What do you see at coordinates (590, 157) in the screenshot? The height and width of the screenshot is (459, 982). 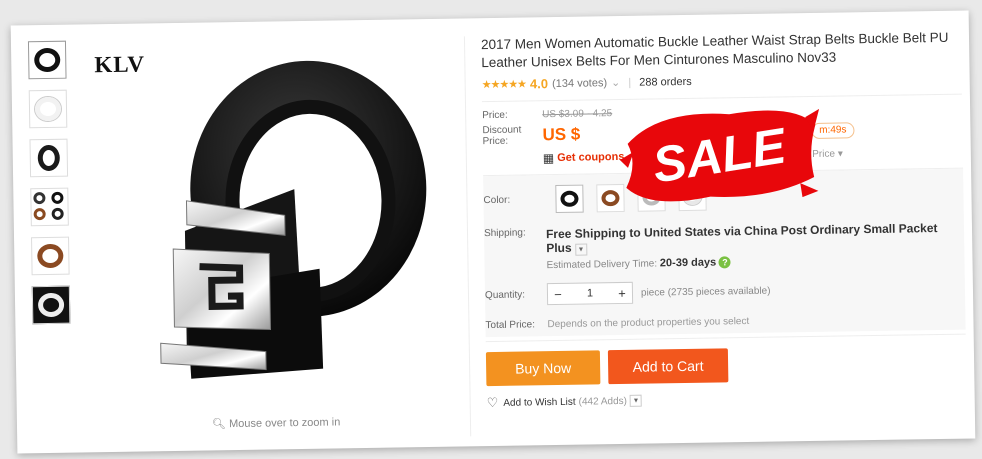 I see `get-coupons-link: Get coupons` at bounding box center [590, 157].